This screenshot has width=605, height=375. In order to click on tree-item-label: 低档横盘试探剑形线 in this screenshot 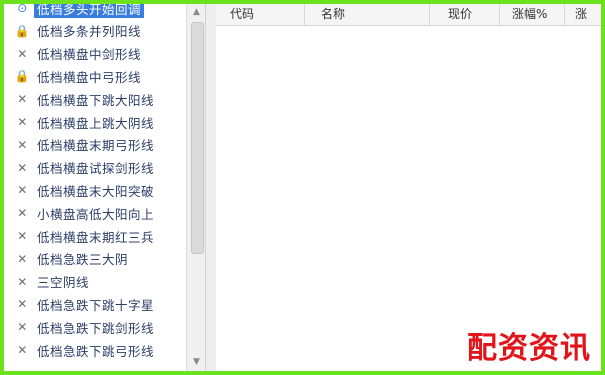, I will do `click(96, 169)`.